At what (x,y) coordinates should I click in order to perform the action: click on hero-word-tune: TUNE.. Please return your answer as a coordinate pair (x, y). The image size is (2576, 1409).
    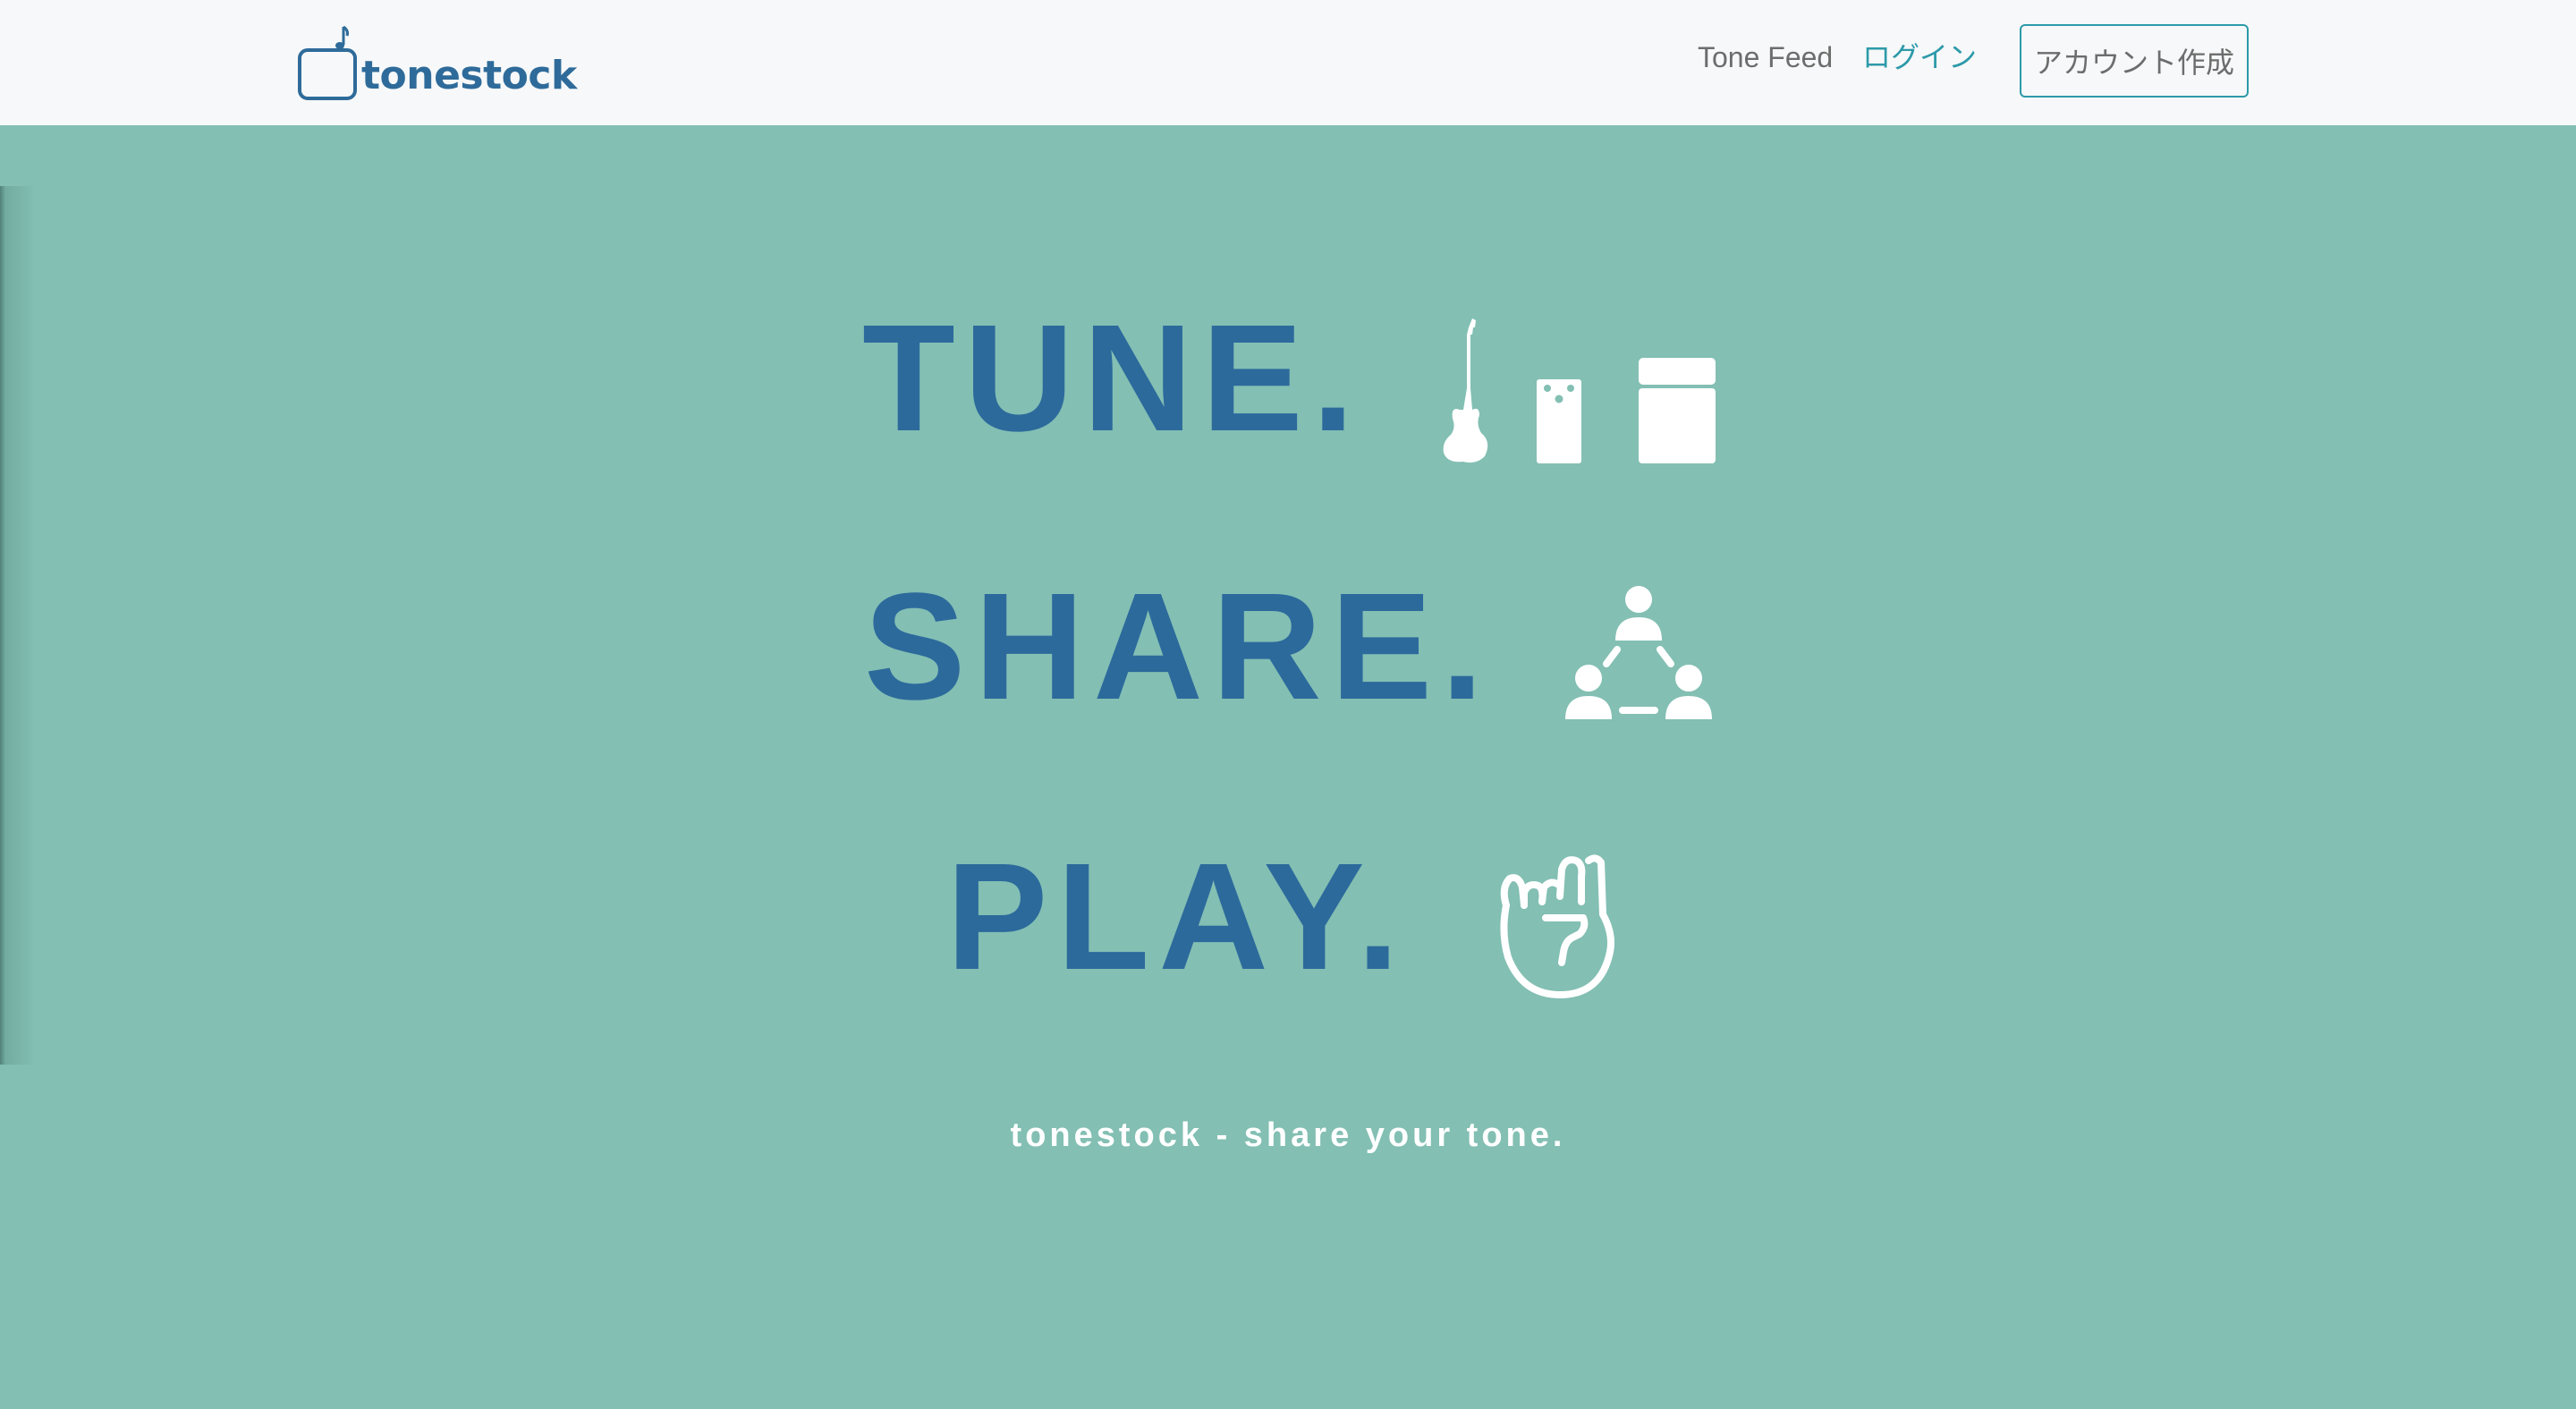
    Looking at the image, I should click on (1112, 378).